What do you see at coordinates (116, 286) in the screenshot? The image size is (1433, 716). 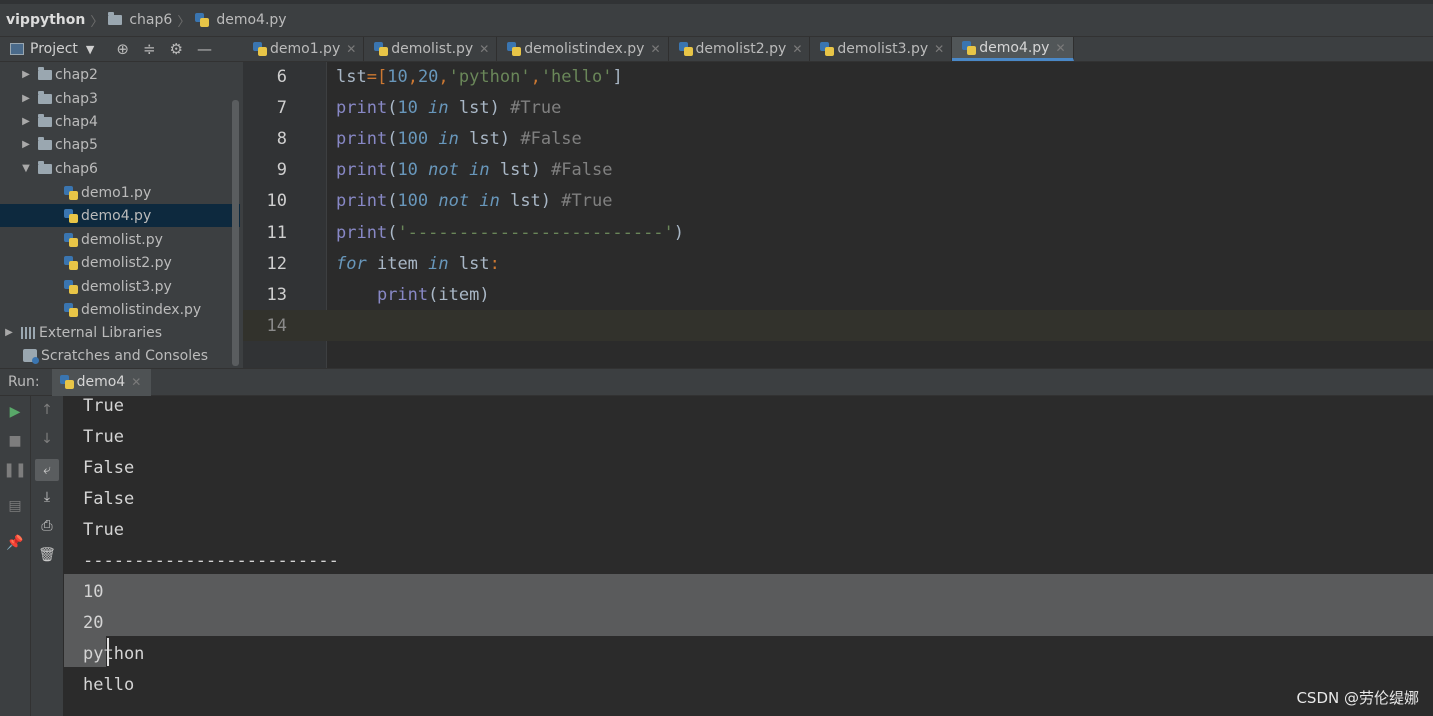 I see `tree-file-demolist3: demolist3.py` at bounding box center [116, 286].